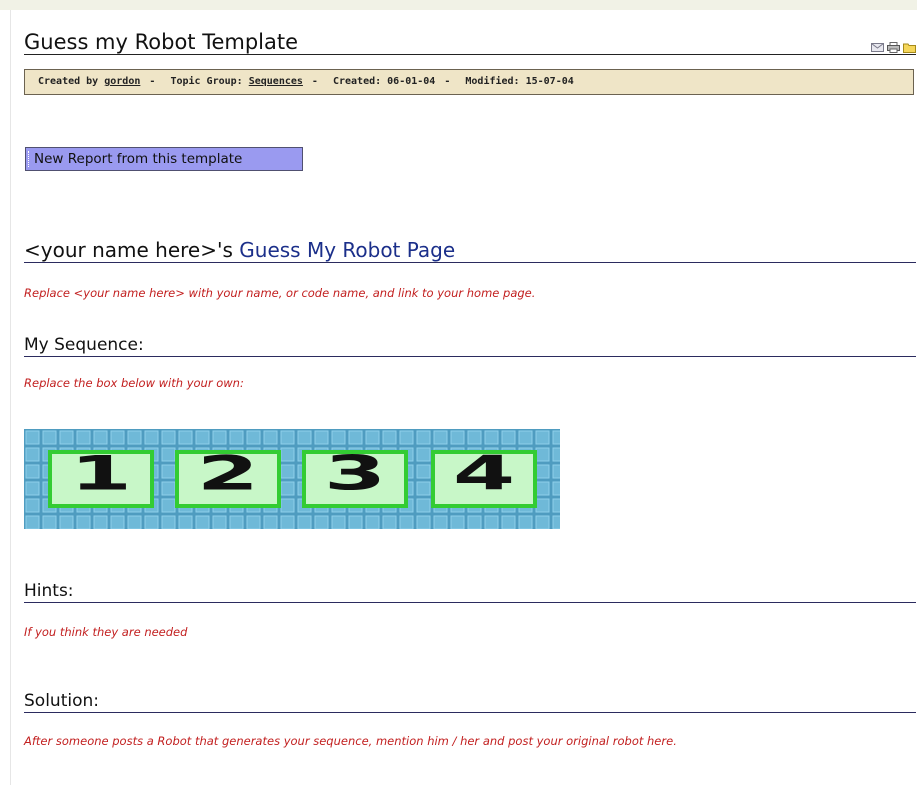 This screenshot has height=785, width=917. Describe the element at coordinates (138, 159) in the screenshot. I see `new-report-button-label: New Report from this template` at that location.